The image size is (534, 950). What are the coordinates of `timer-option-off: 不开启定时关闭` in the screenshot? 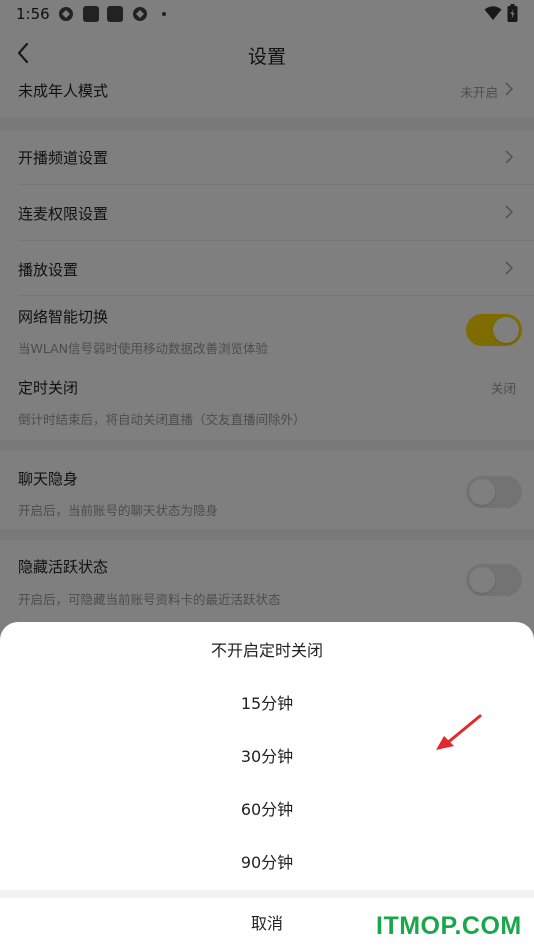 It's located at (267, 650).